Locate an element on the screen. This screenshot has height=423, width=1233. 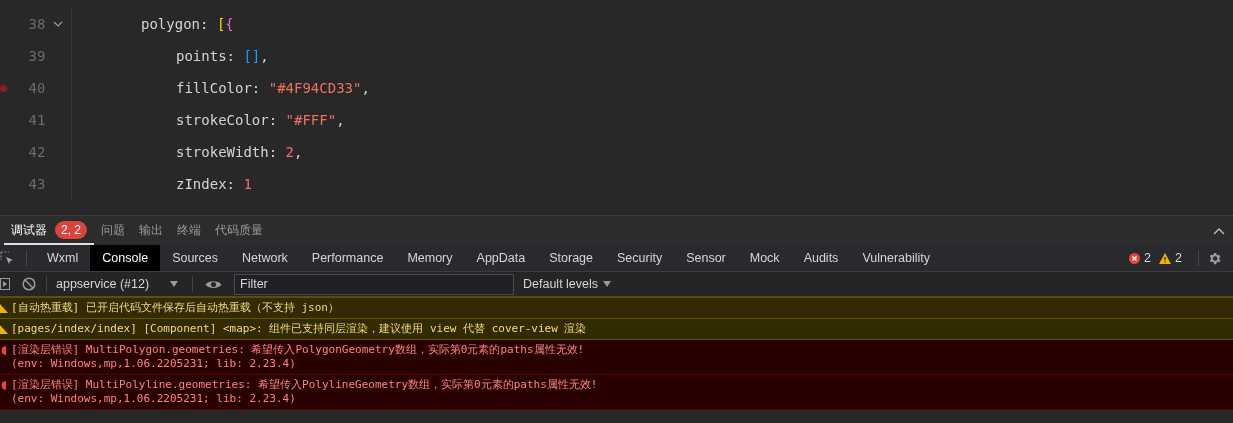
eye-icon is located at coordinates (213, 284).